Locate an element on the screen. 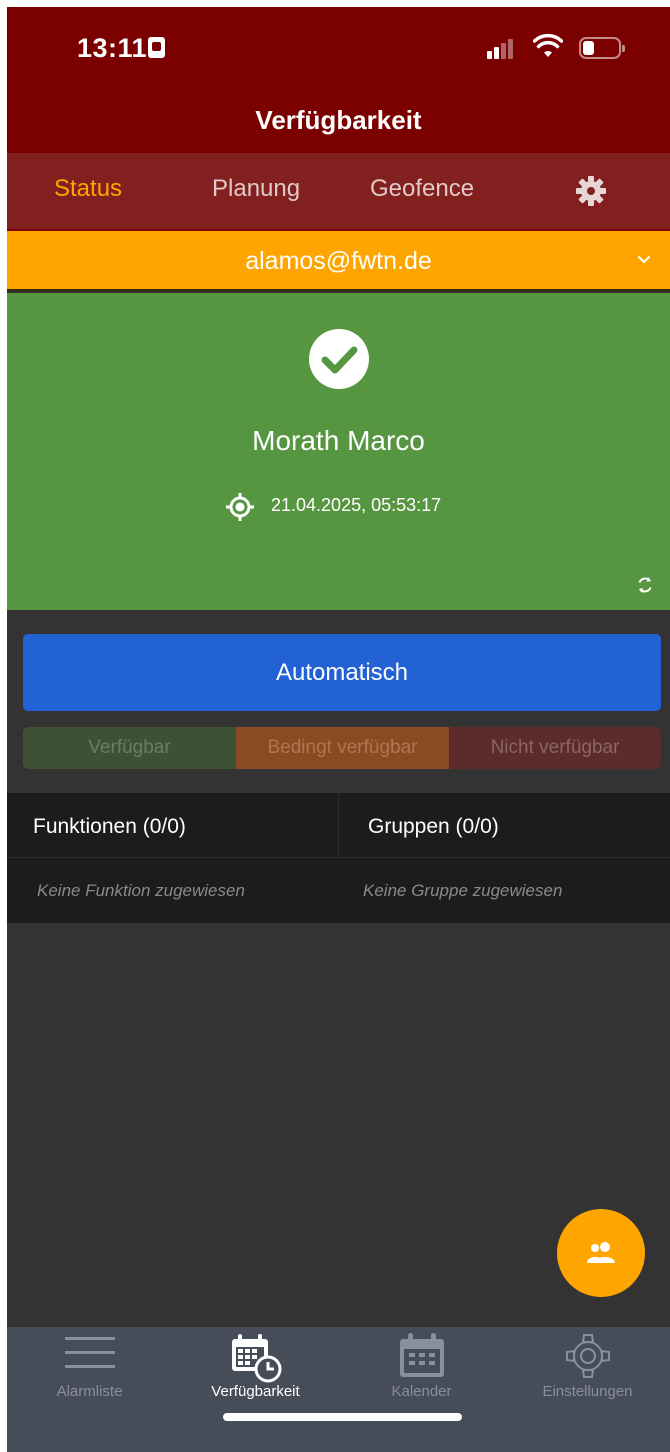 Image resolution: width=670 pixels, height=1452 pixels. nav-einstellungen: Einstellungen is located at coordinates (587, 1372).